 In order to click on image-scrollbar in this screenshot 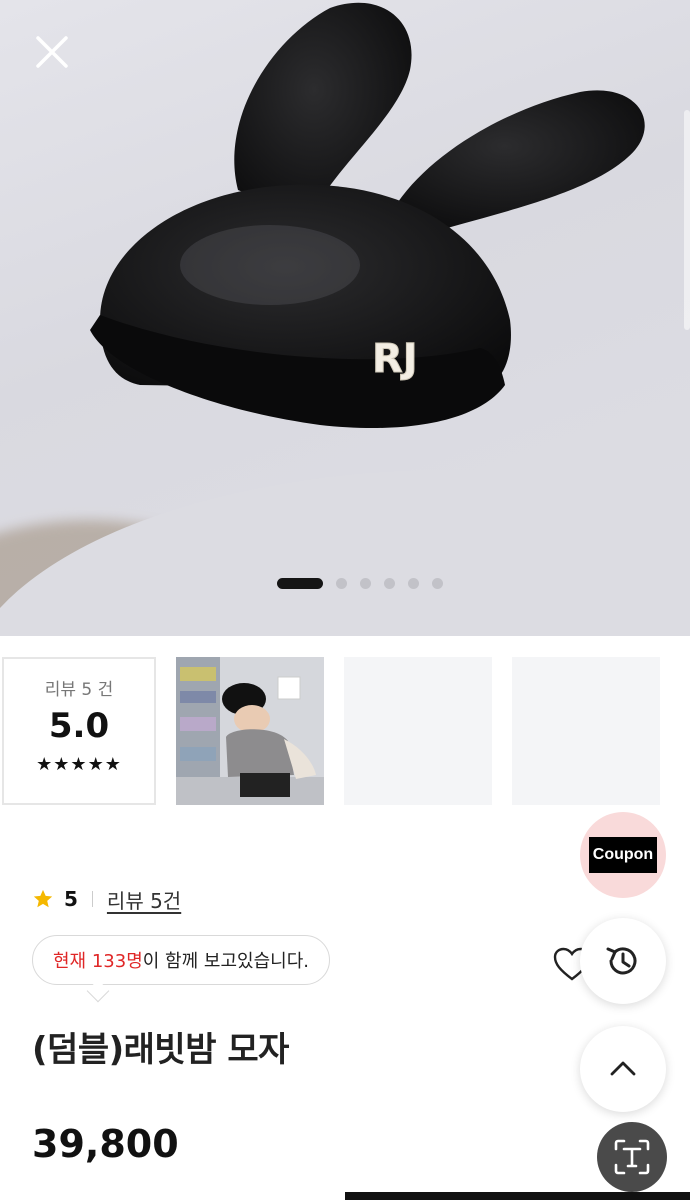, I will do `click(687, 220)`.